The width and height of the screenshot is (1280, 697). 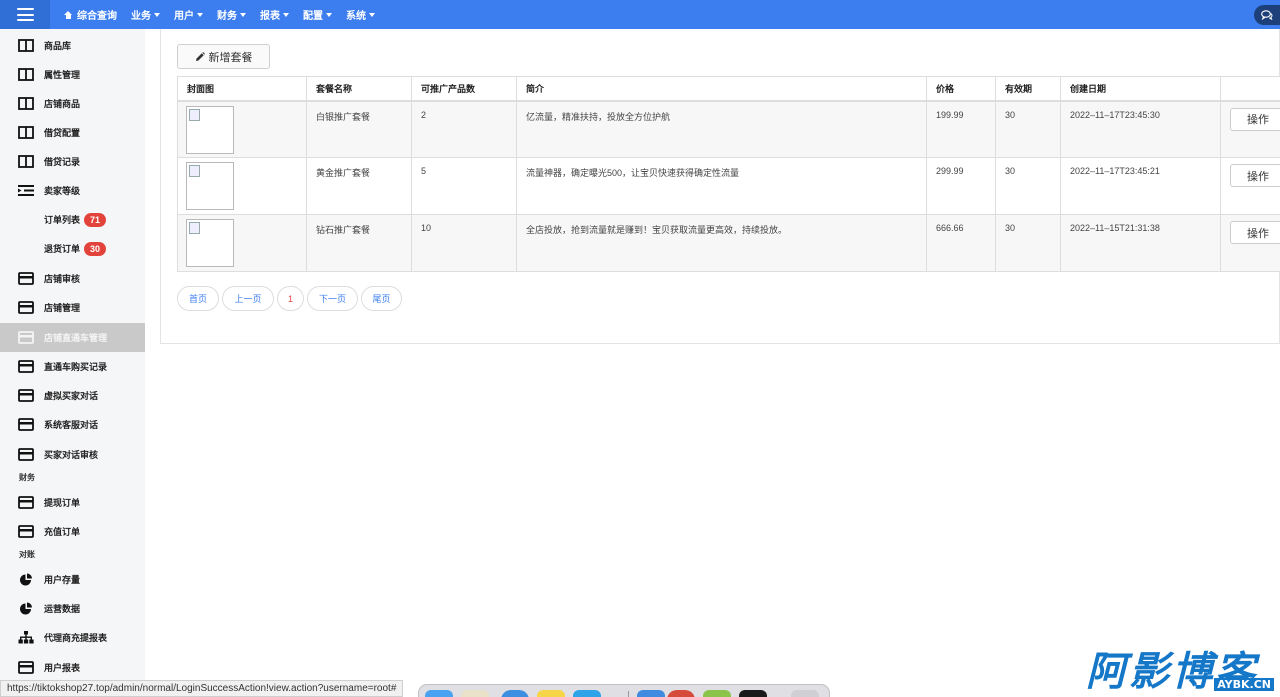 What do you see at coordinates (332, 298) in the screenshot?
I see `next-page-button: 下一页` at bounding box center [332, 298].